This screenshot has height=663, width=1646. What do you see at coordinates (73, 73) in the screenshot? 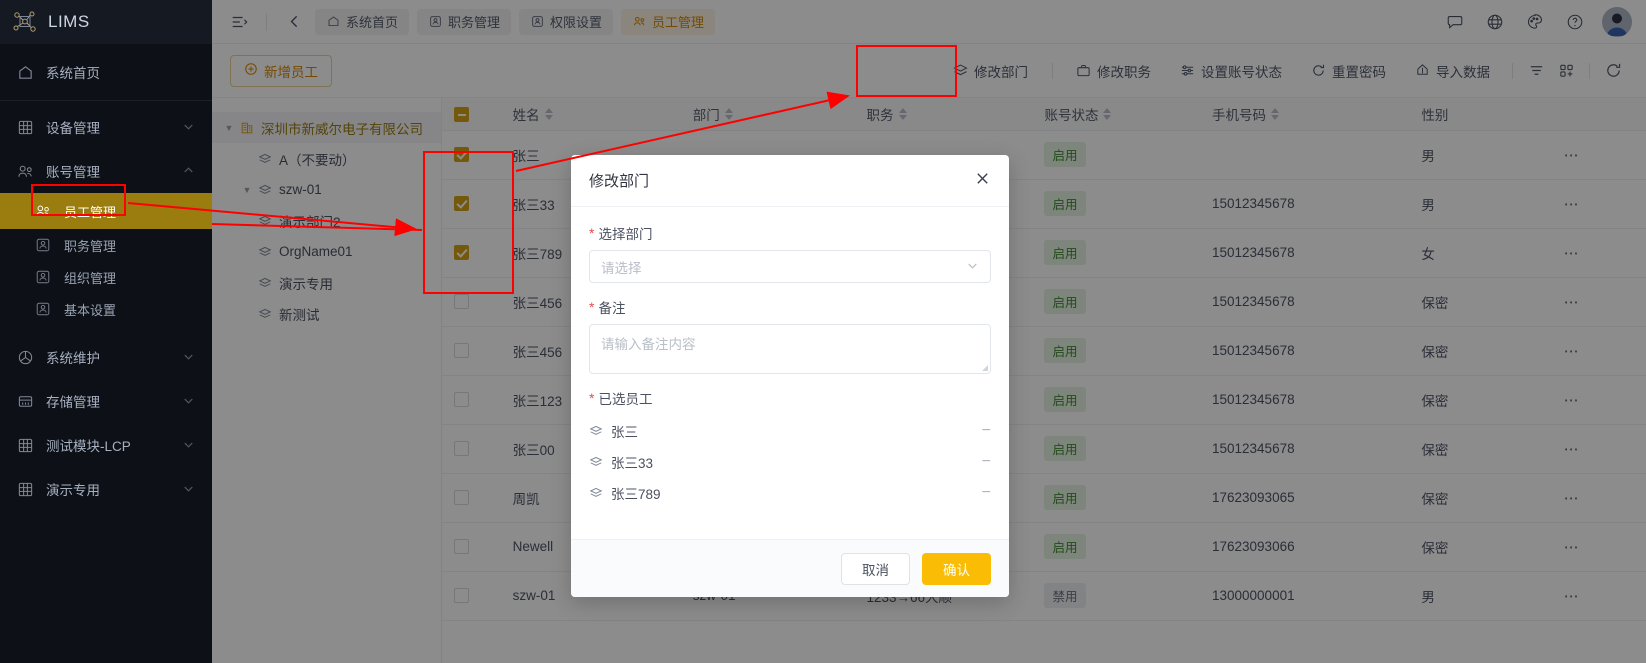
I see `sidebar-home-label: 系统首页` at bounding box center [73, 73].